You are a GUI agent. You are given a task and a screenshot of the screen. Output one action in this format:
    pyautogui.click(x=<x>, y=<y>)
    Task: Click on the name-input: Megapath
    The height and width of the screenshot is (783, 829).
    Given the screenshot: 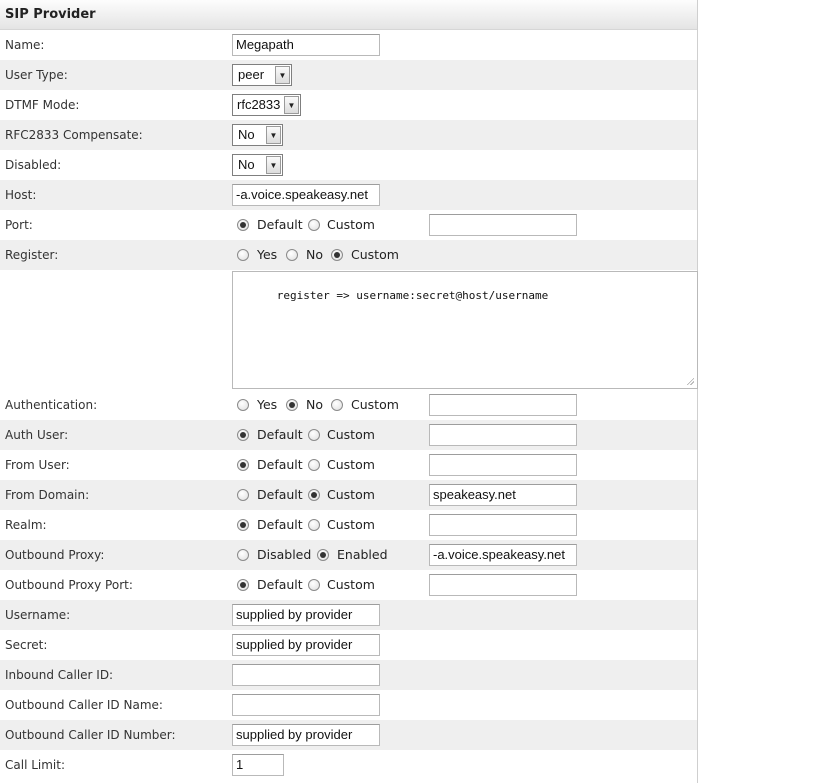 What is the action you would take?
    pyautogui.click(x=306, y=45)
    